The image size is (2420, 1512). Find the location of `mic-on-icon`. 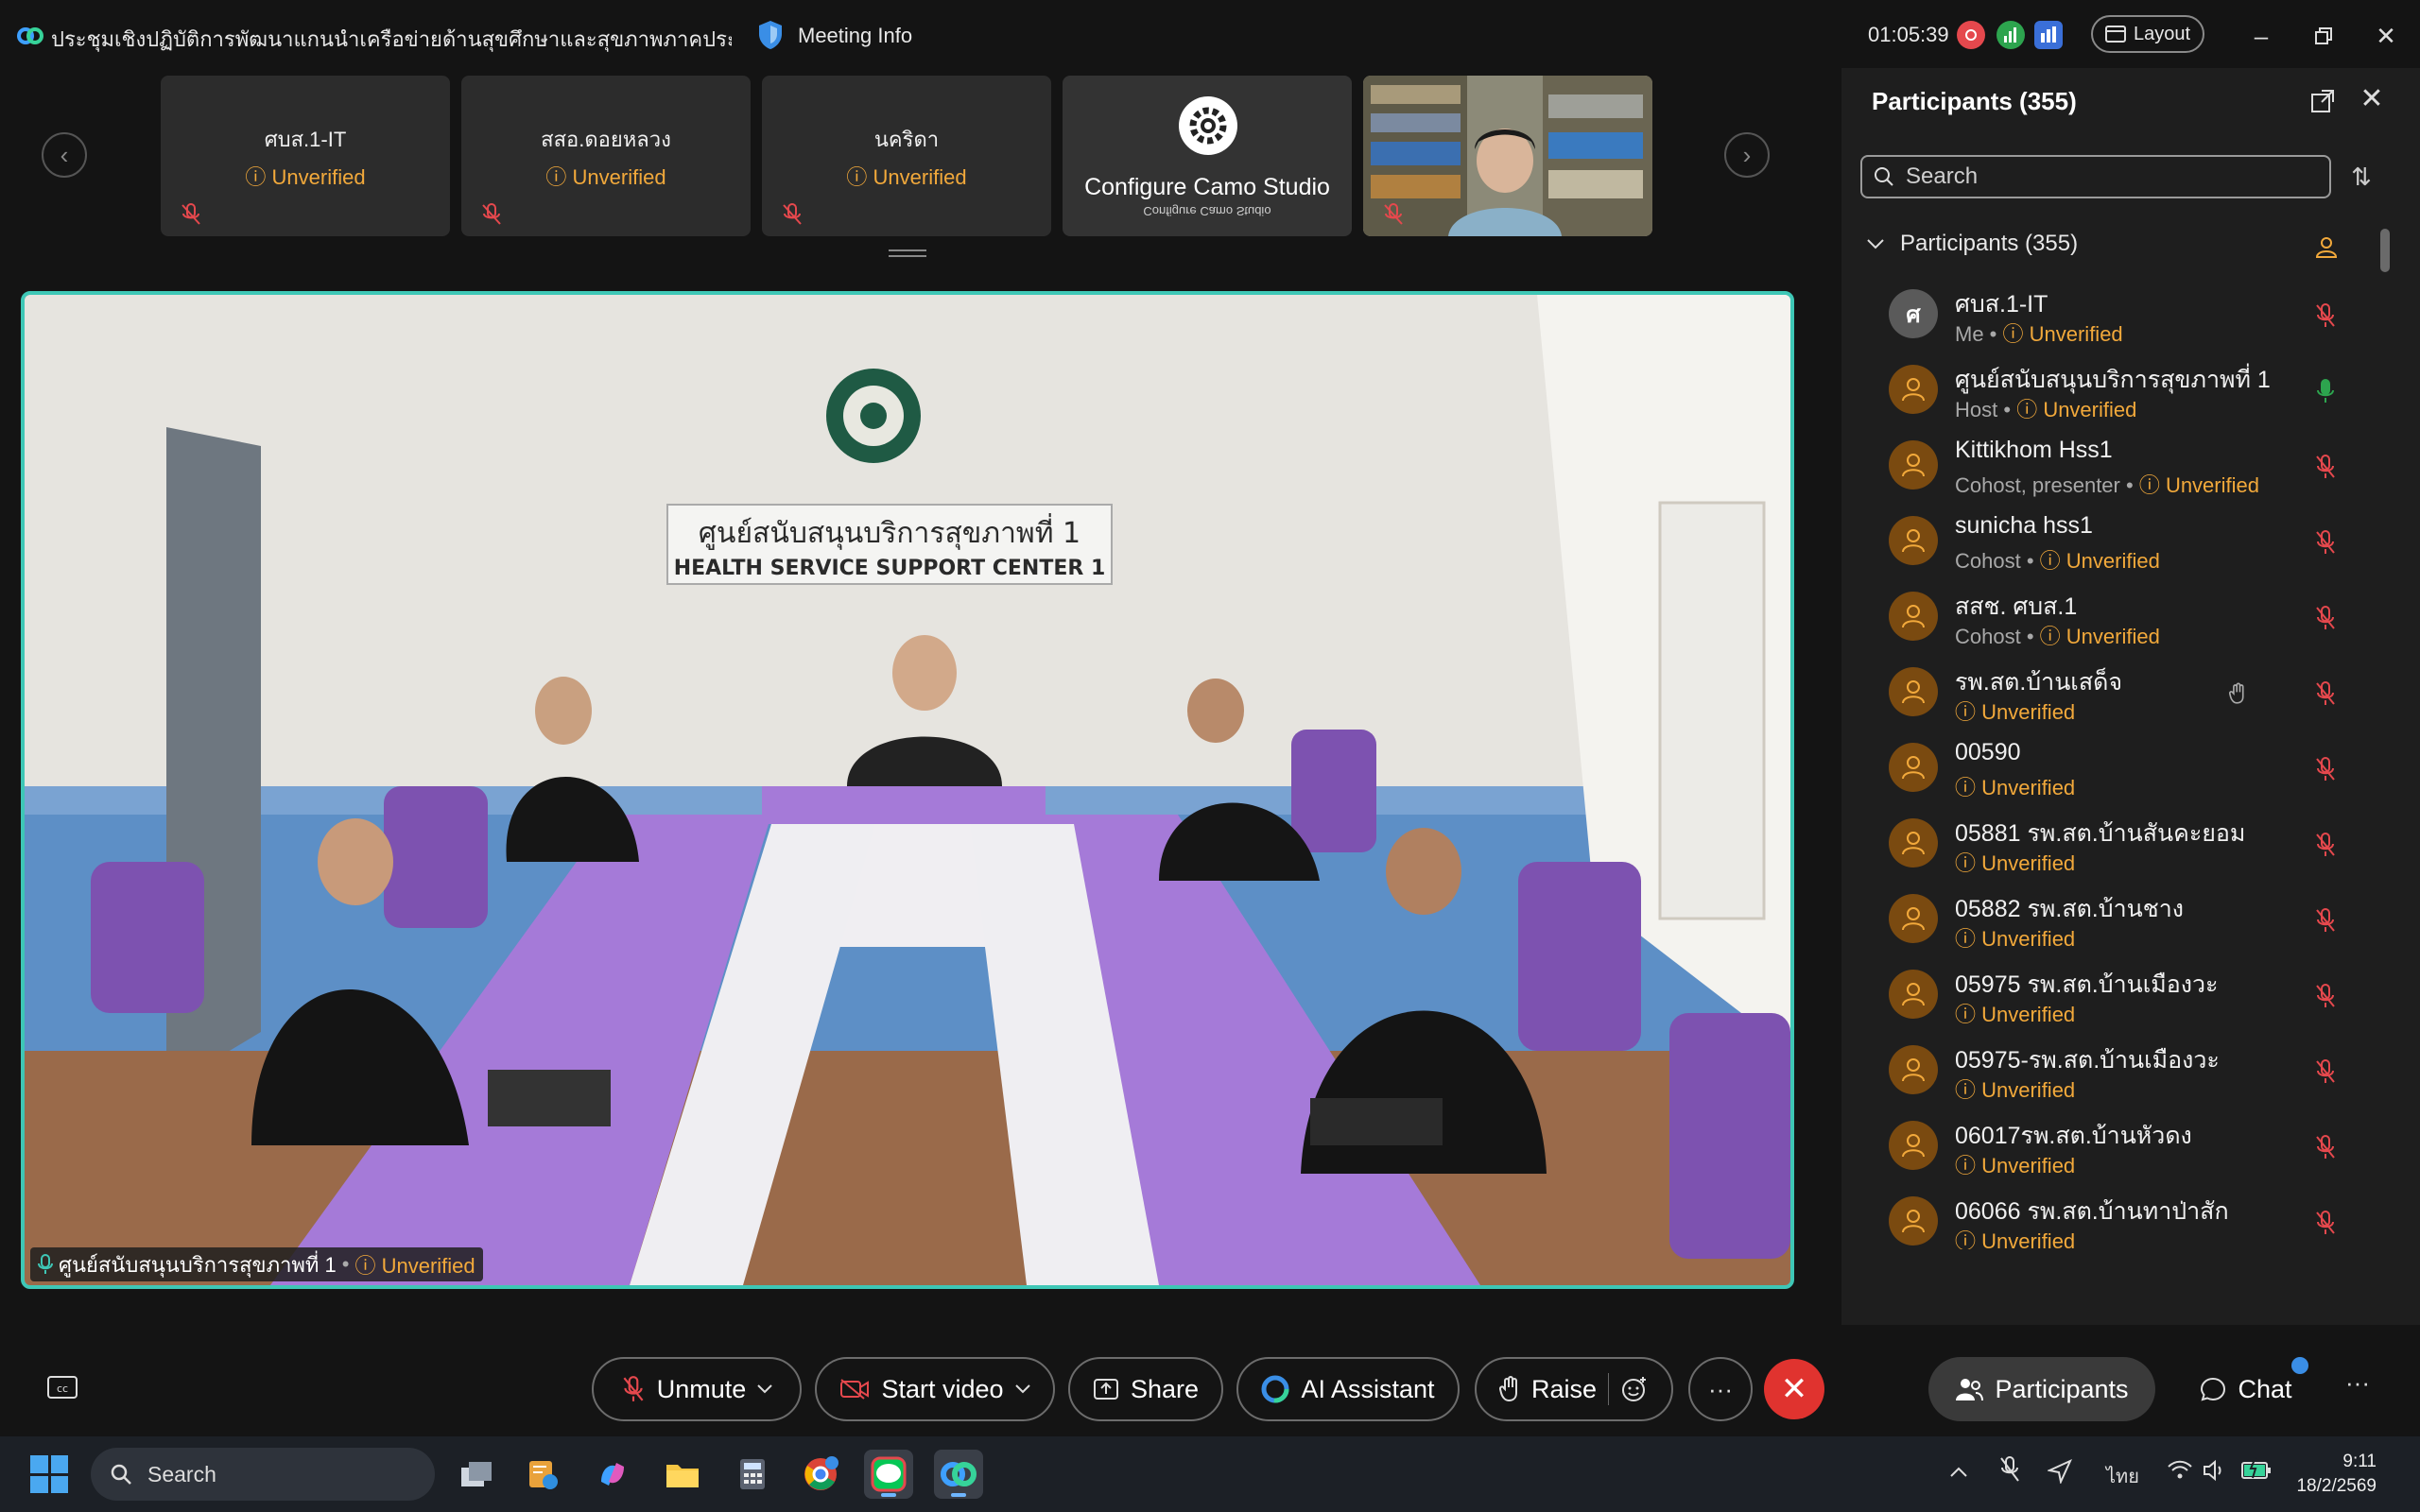

mic-on-icon is located at coordinates (2325, 391).